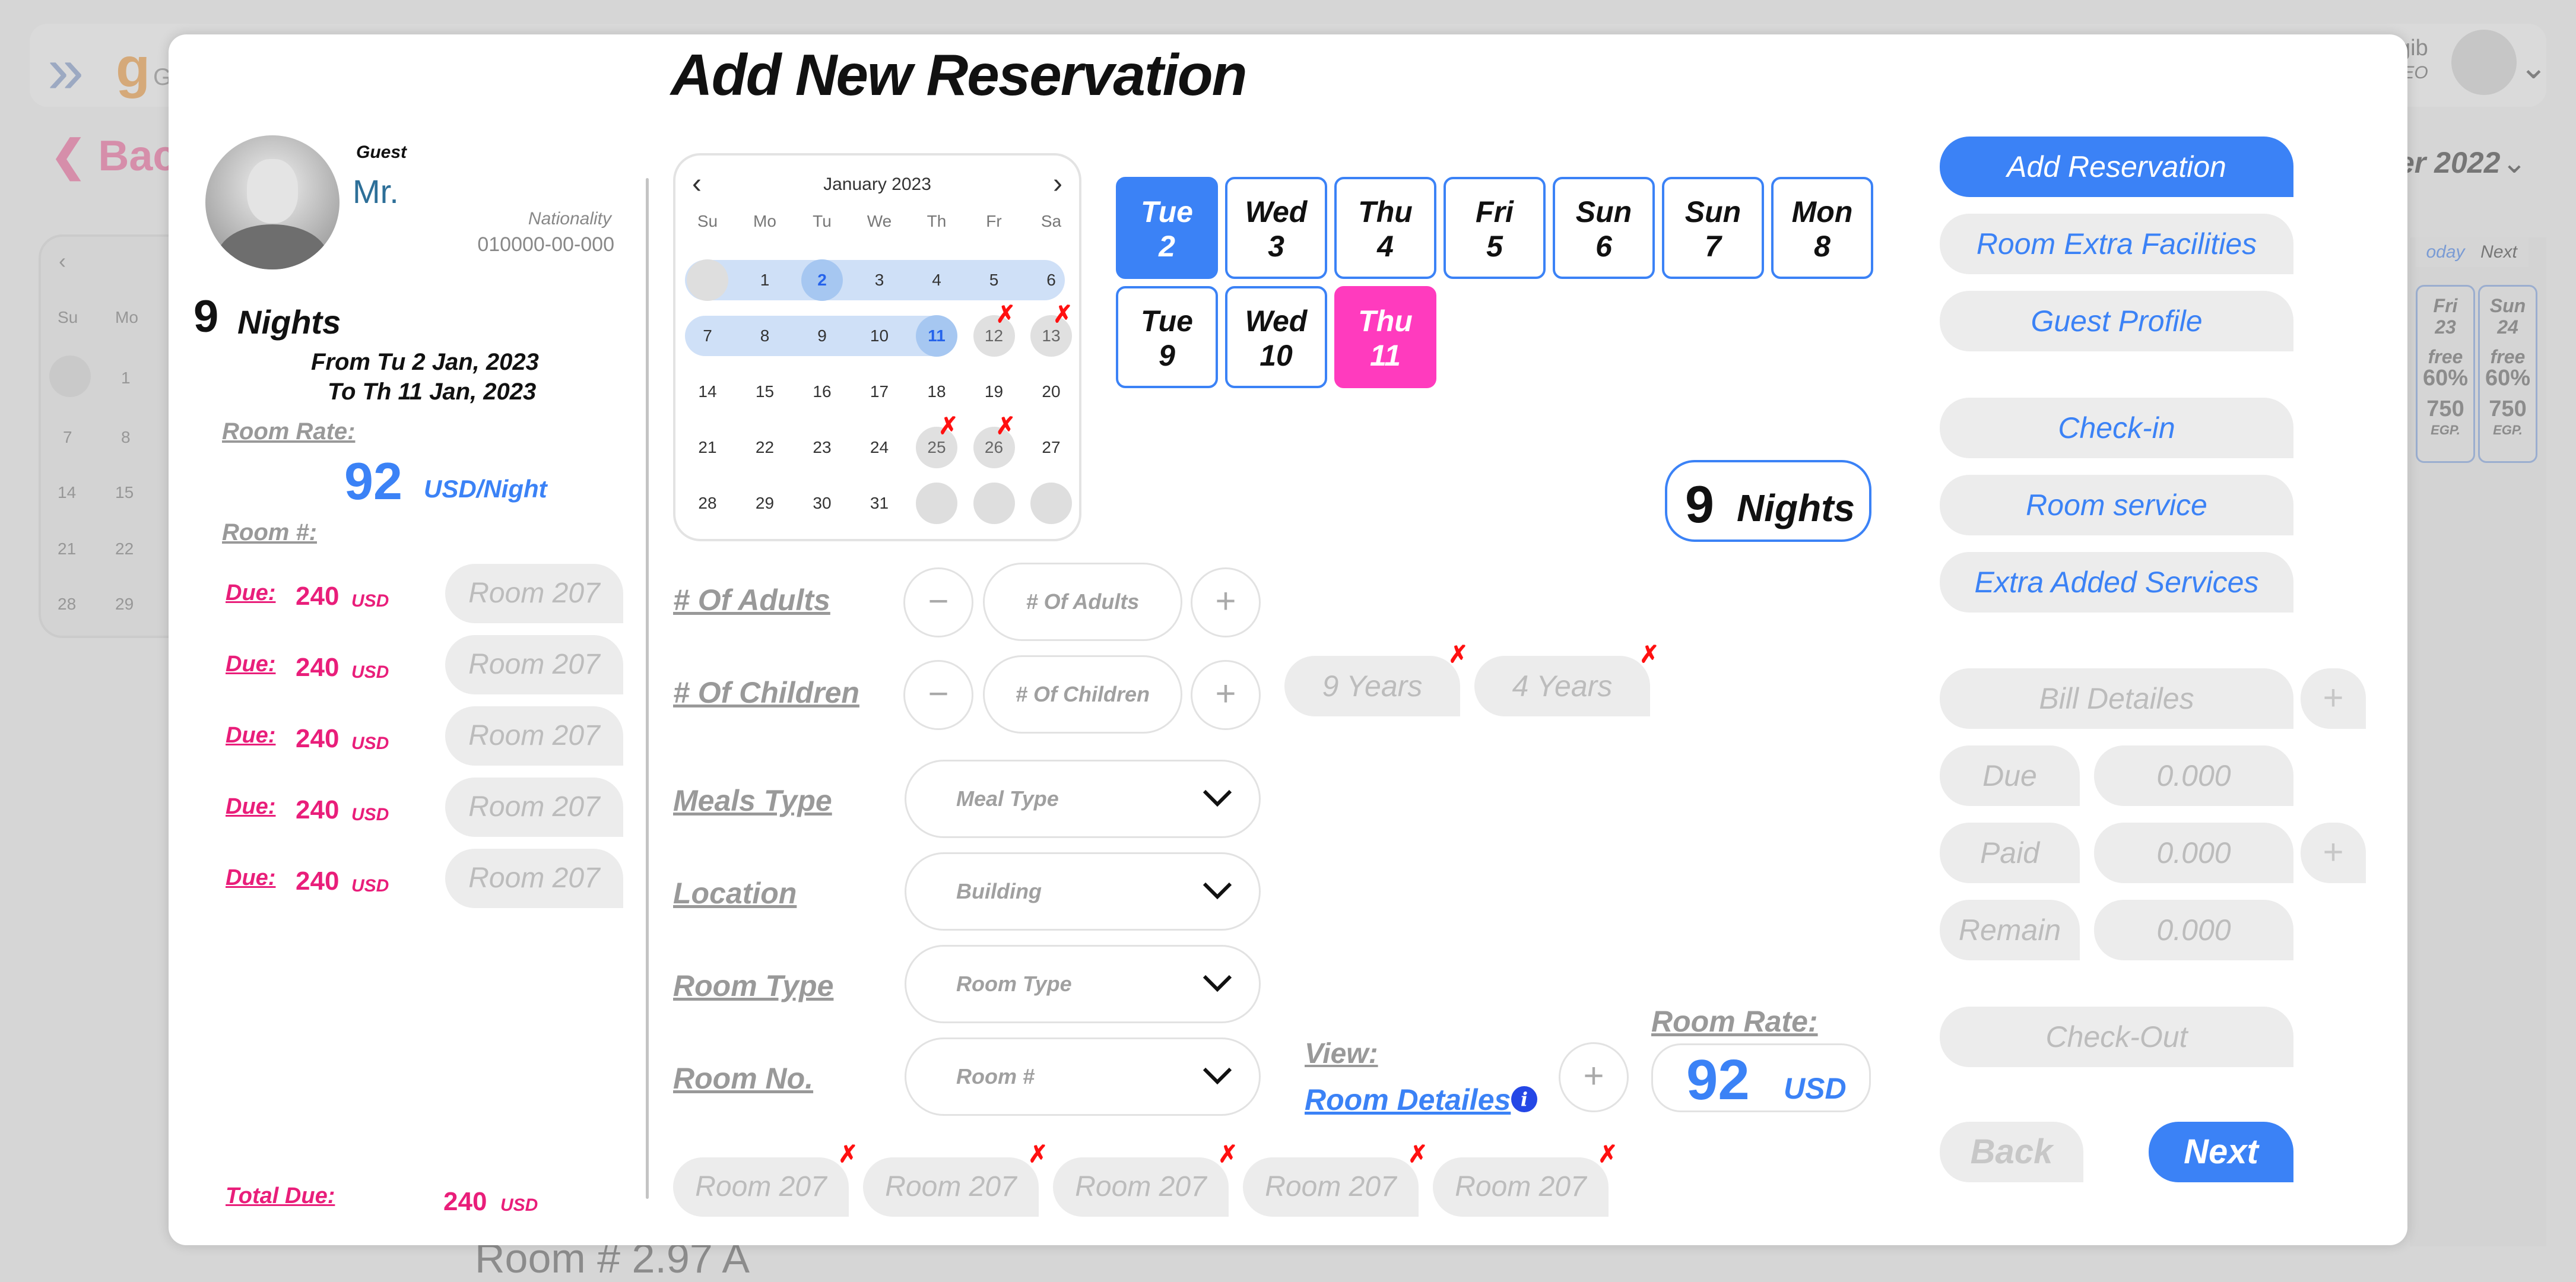 This screenshot has height=1282, width=2576. Describe the element at coordinates (1082, 602) in the screenshot. I see `adults-input: # Of Adults` at that location.